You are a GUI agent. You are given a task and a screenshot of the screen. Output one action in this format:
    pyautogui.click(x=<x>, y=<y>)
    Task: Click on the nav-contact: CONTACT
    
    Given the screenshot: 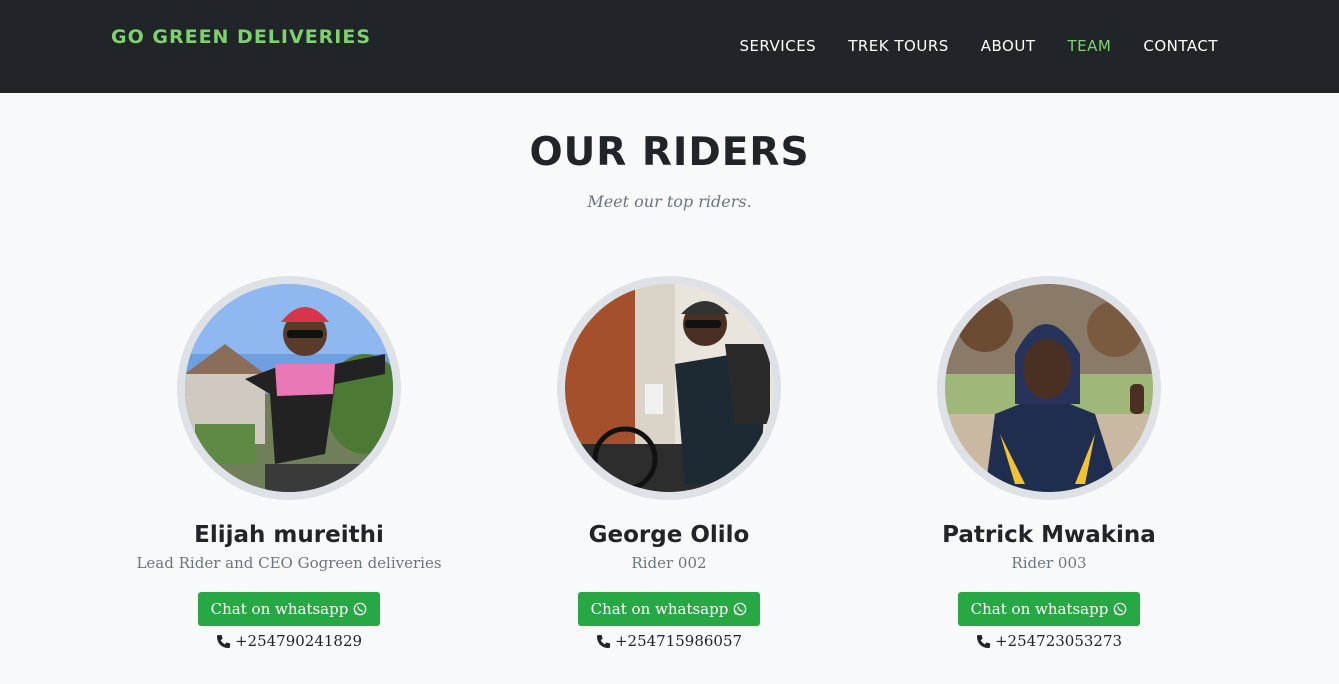 What is the action you would take?
    pyautogui.click(x=1180, y=46)
    